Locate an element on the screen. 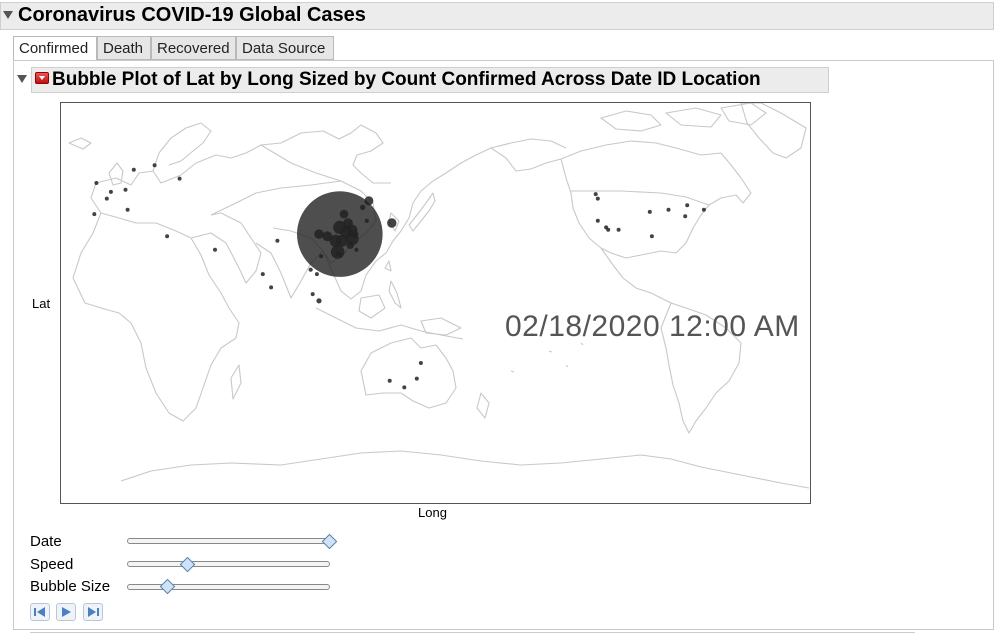 Image resolution: width=999 pixels, height=635 pixels. map-madagascar is located at coordinates (236, 382).